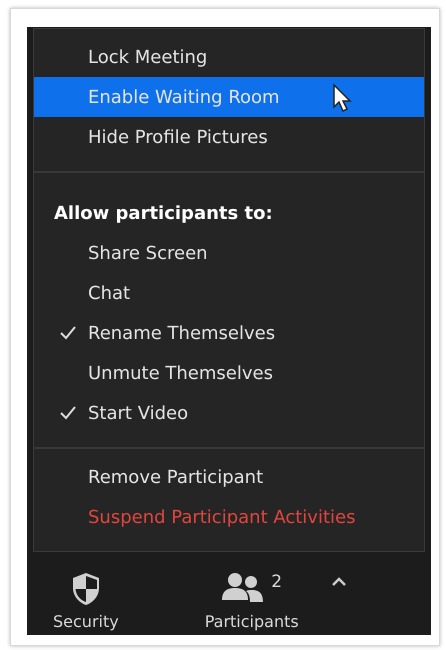 Image resolution: width=446 pixels, height=650 pixels. I want to click on menu-item: Unmute Themselves, so click(229, 373).